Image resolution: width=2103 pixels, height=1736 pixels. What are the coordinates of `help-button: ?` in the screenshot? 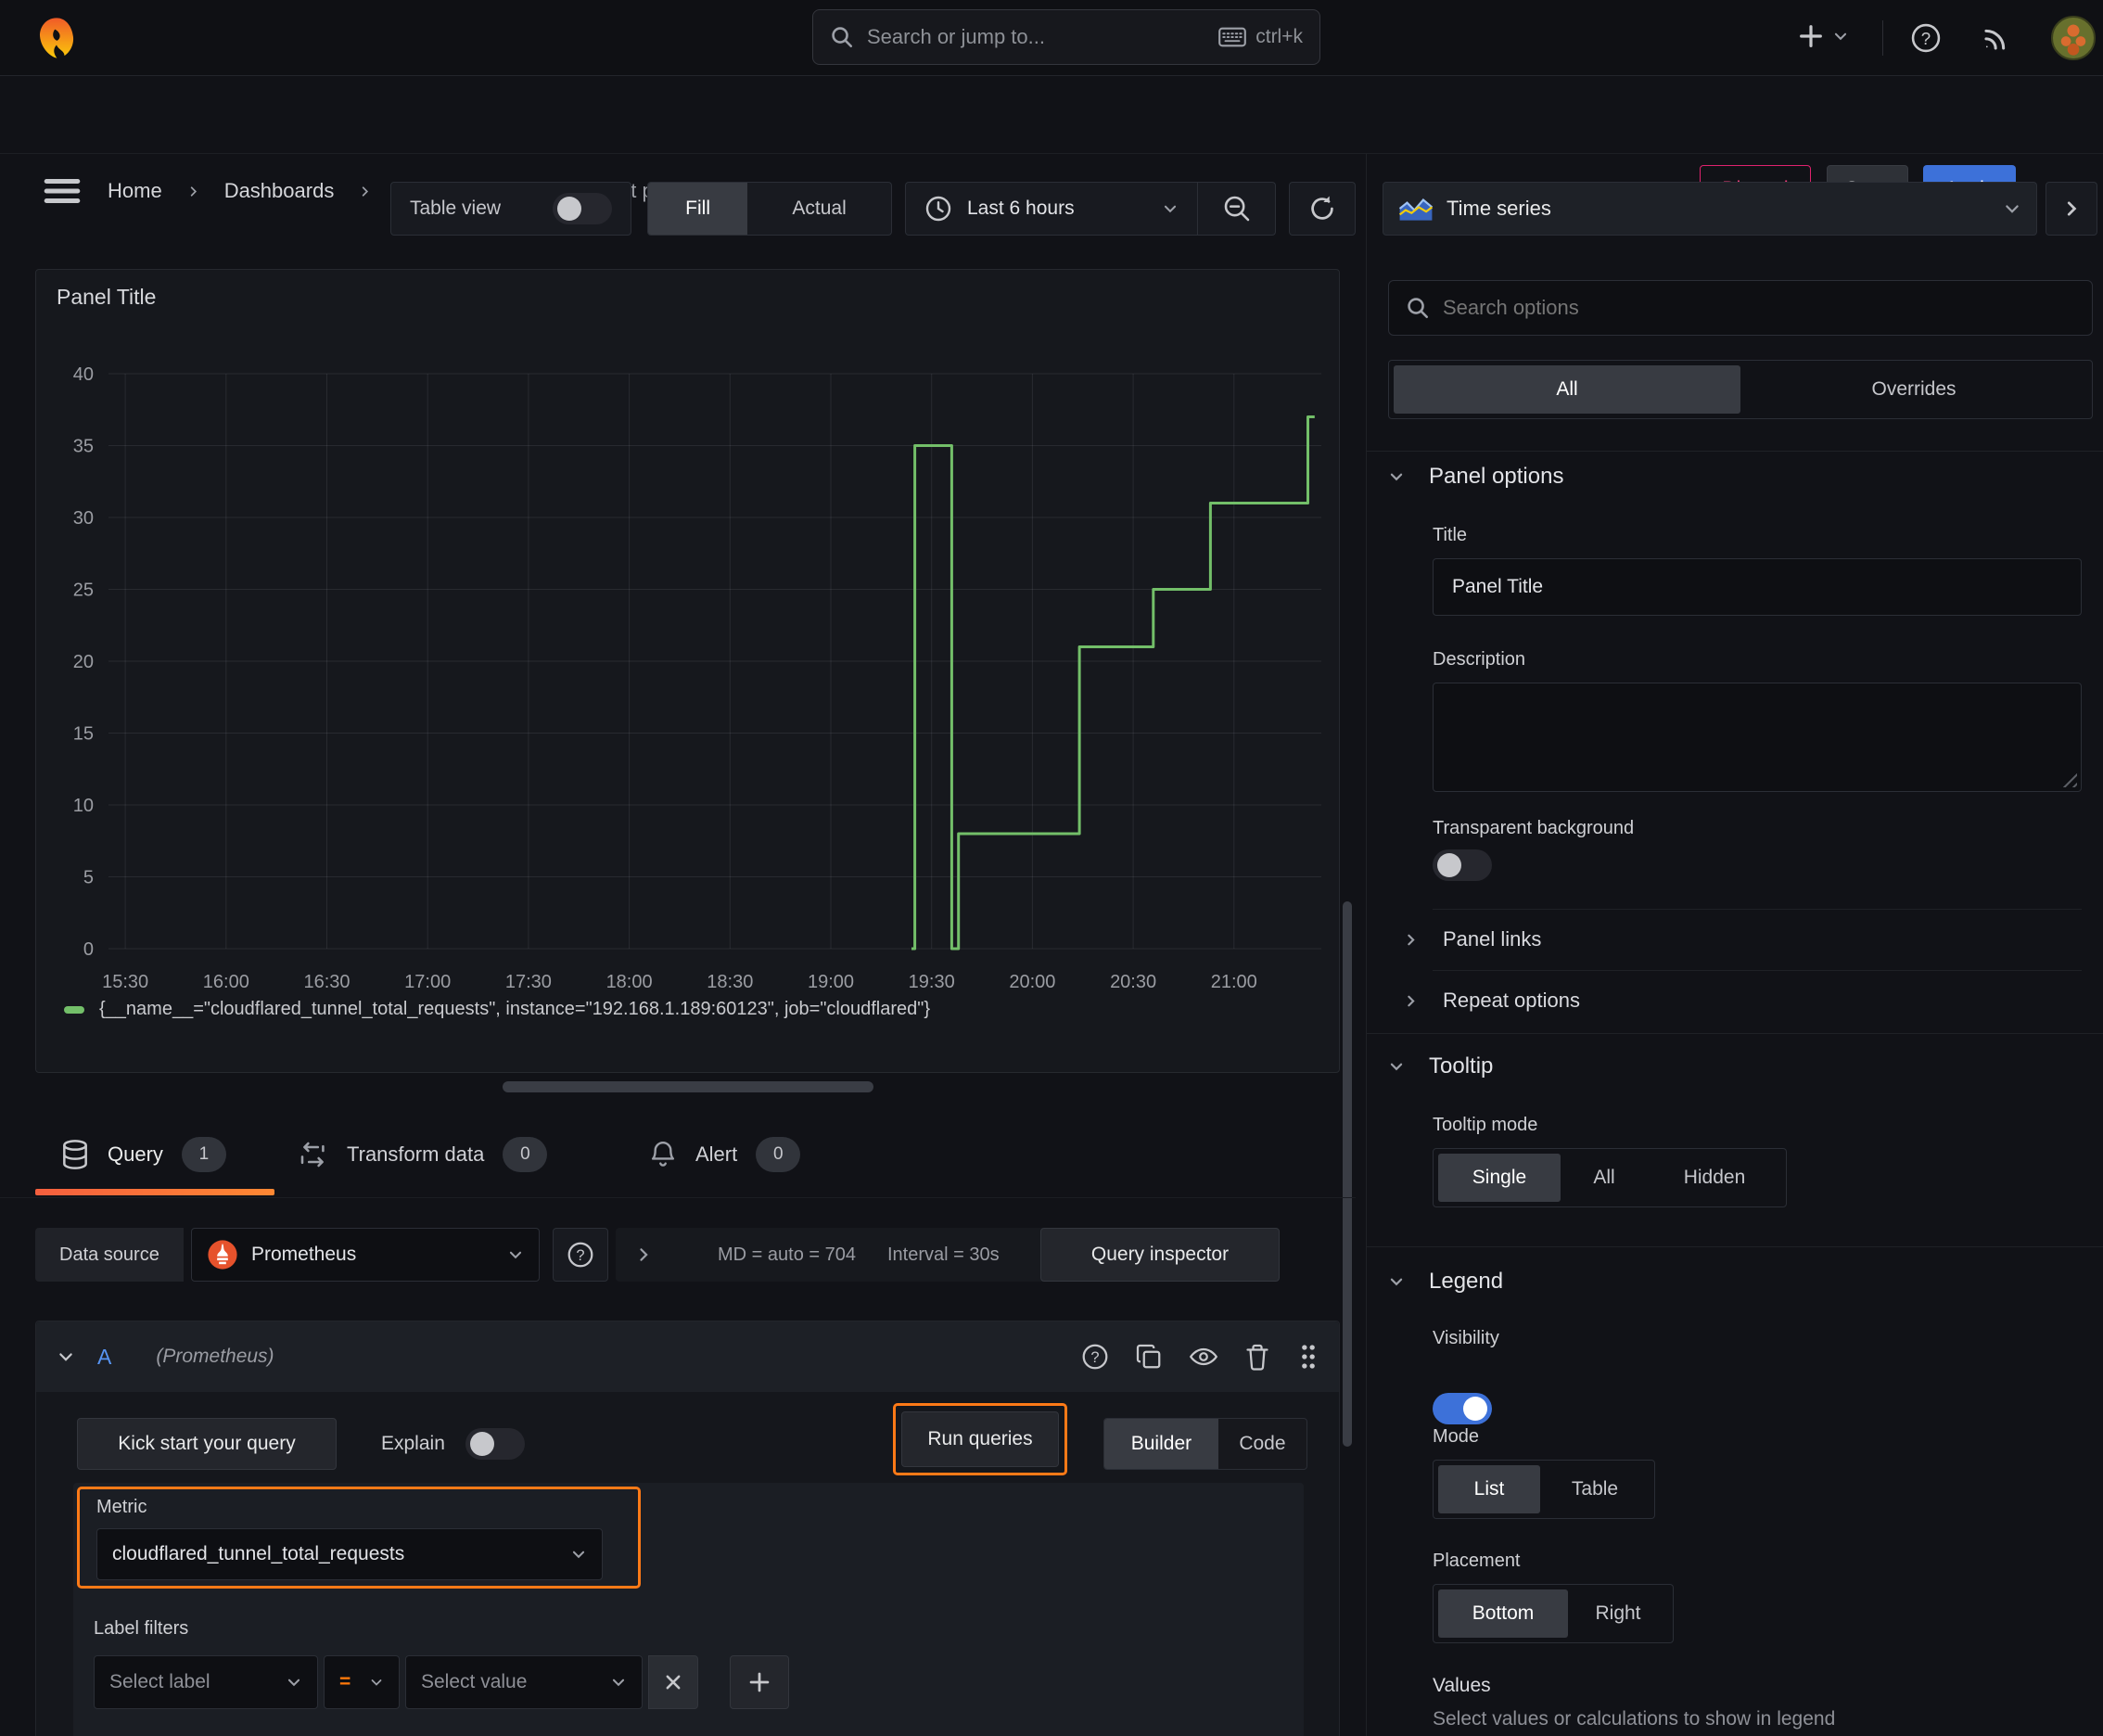 It's located at (1926, 38).